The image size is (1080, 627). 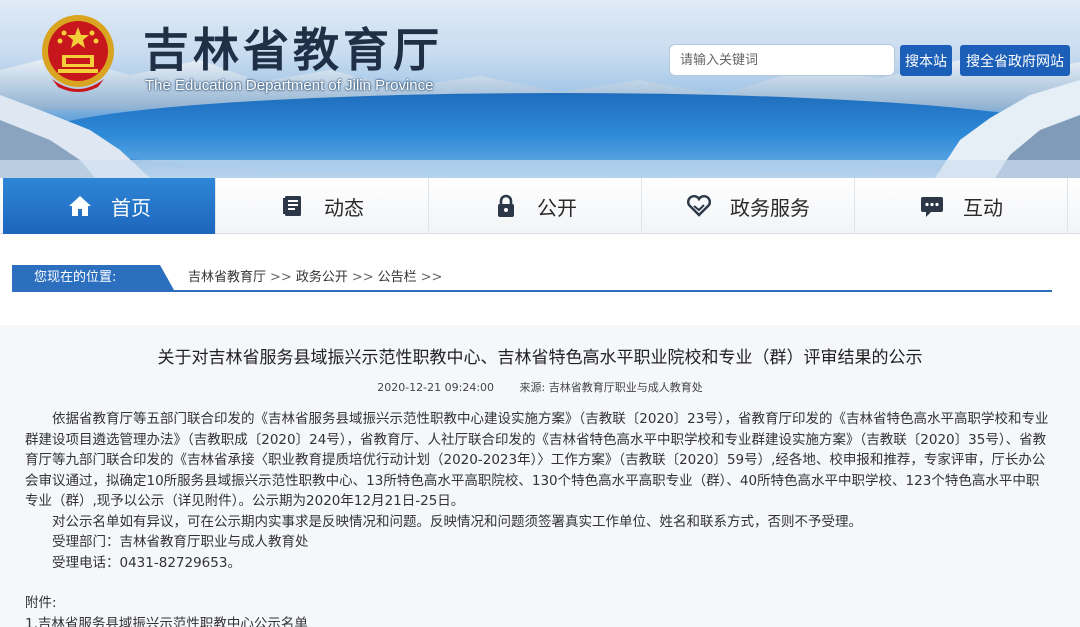 I want to click on attachments-label: 附件:, so click(x=41, y=603).